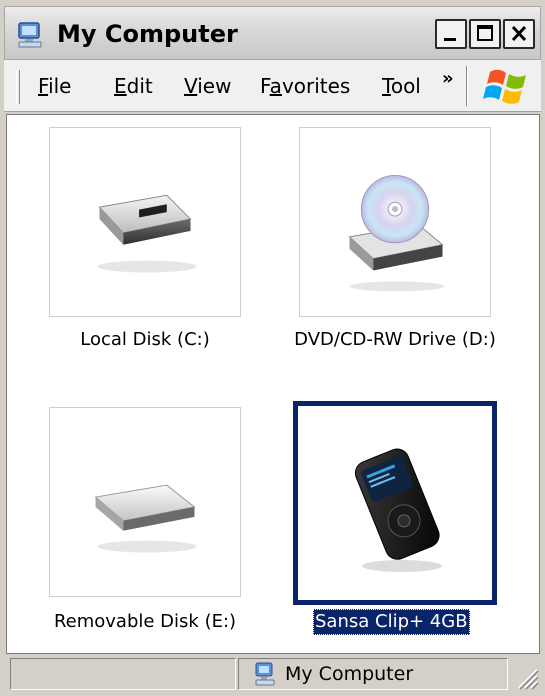 This screenshot has height=696, width=545. Describe the element at coordinates (275, 86) in the screenshot. I see `menu-favorites-accel: a` at that location.